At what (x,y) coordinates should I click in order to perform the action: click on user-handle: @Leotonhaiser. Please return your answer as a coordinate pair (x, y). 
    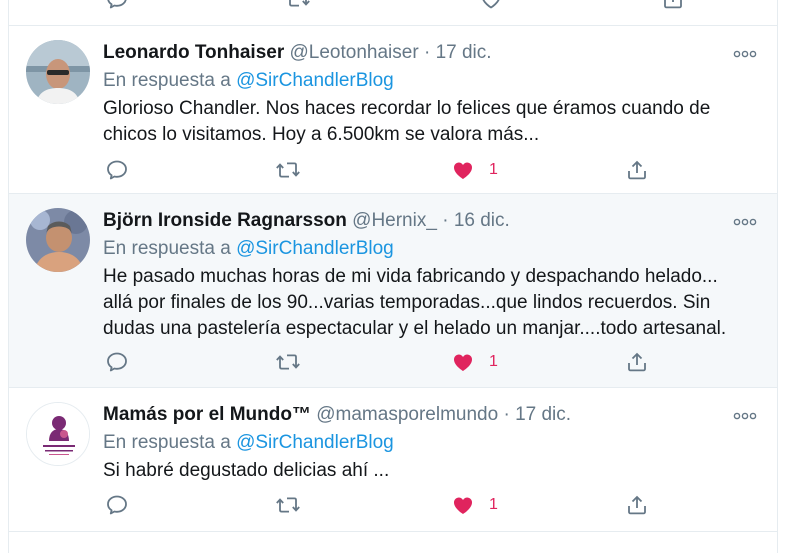
    Looking at the image, I should click on (354, 52).